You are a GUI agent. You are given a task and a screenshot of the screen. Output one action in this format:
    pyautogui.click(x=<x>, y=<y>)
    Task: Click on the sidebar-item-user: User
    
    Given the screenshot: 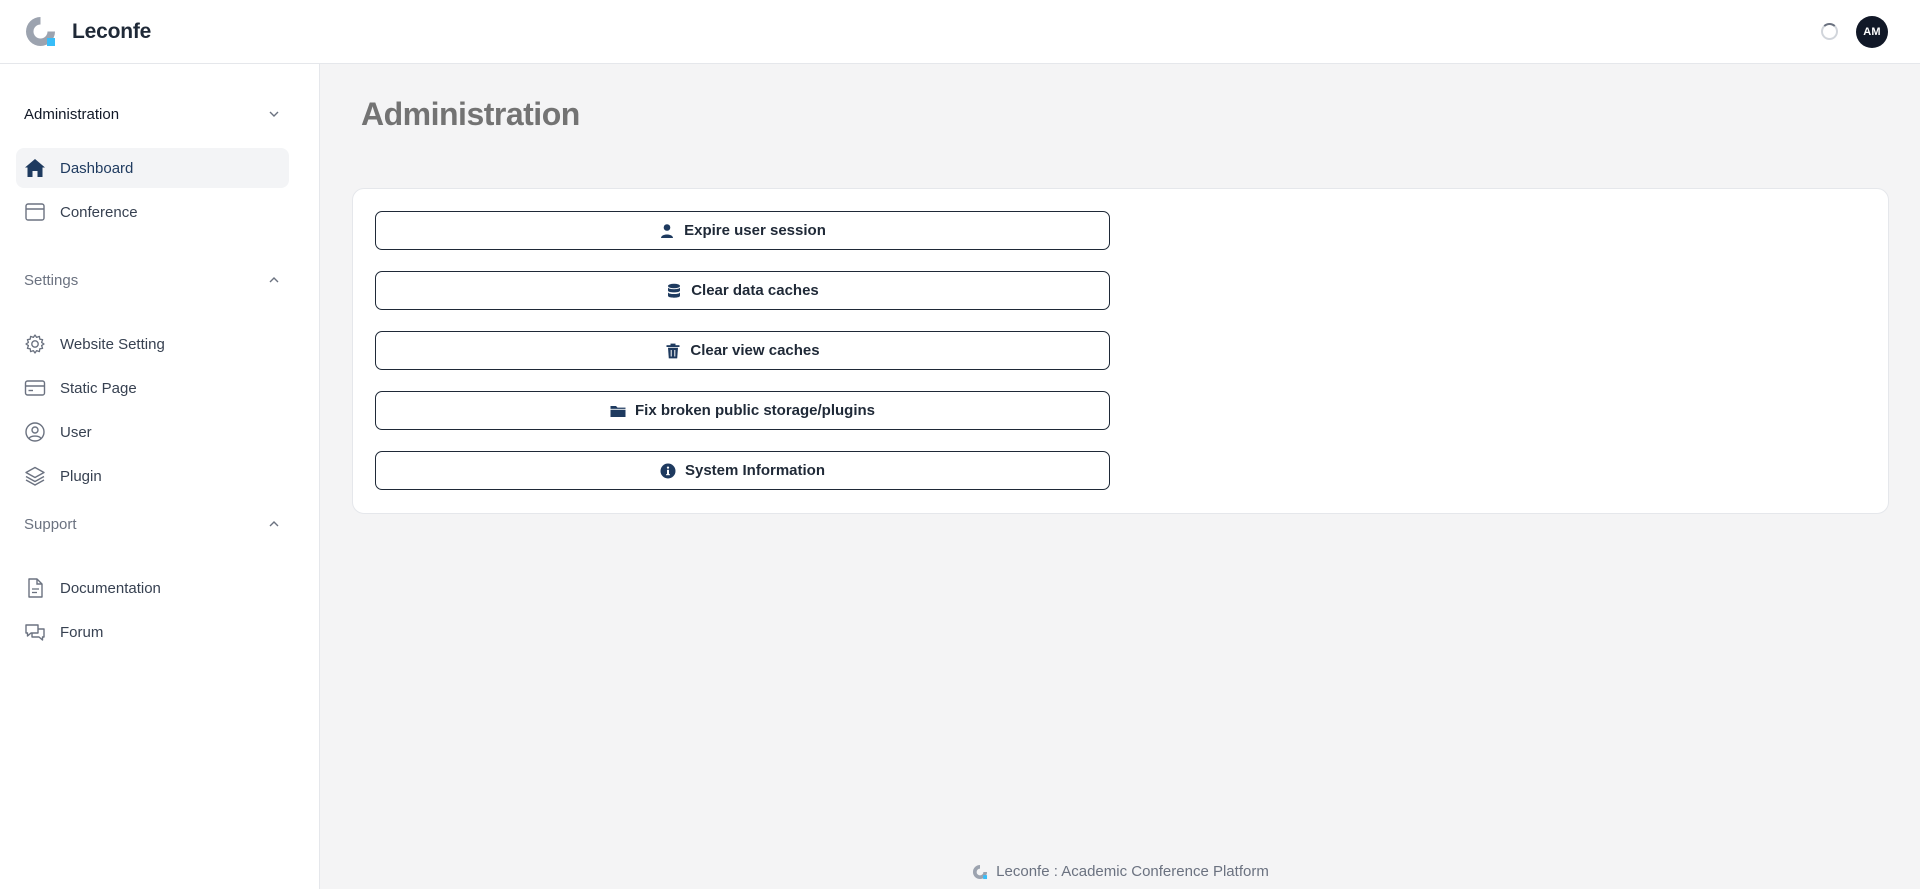 What is the action you would take?
    pyautogui.click(x=152, y=432)
    